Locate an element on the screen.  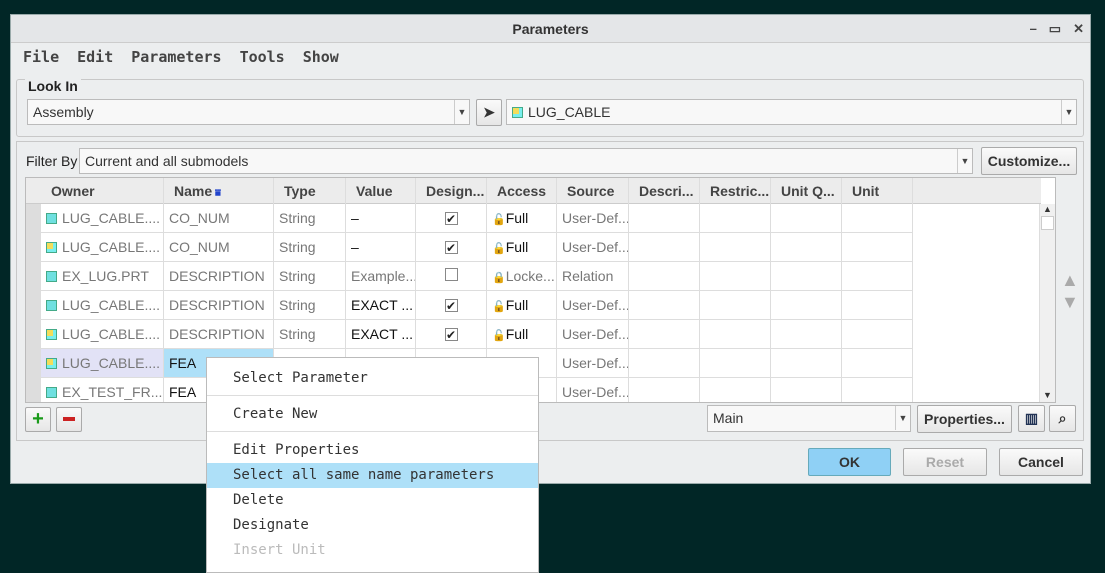
view-select: Main ▼ is located at coordinates (809, 418).